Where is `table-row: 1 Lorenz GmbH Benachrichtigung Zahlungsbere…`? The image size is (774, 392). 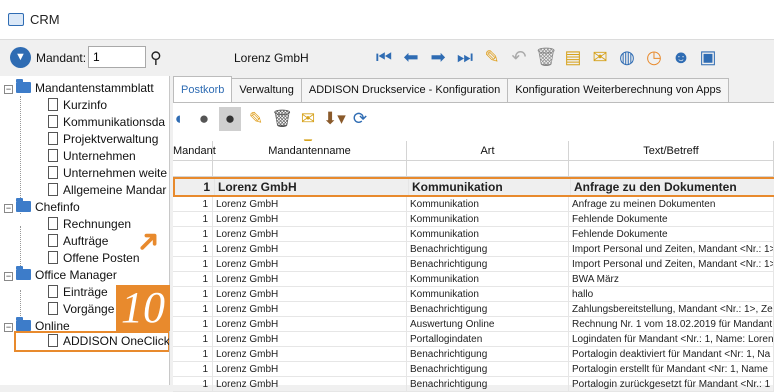 table-row: 1 Lorenz GmbH Benachrichtigung Zahlungsbere… is located at coordinates (473, 309).